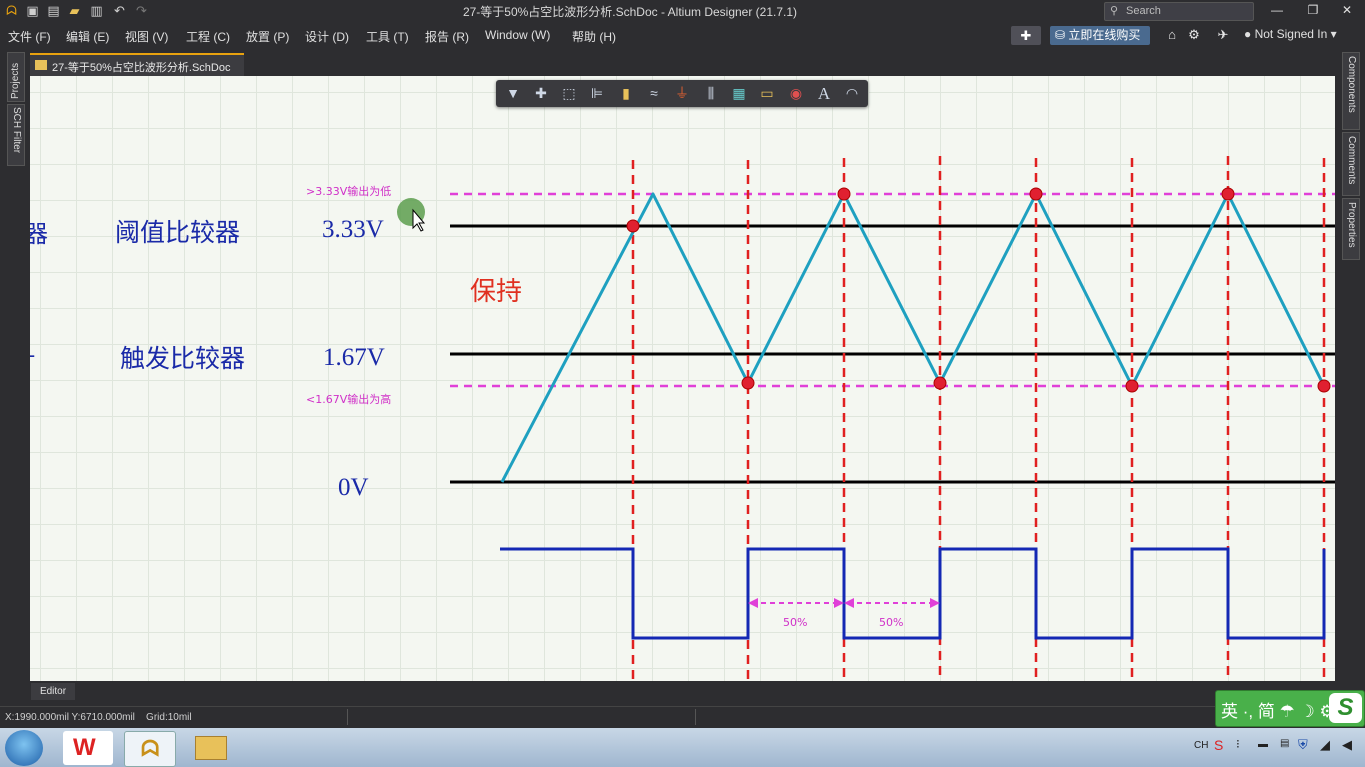 The width and height of the screenshot is (1365, 767). Describe the element at coordinates (354, 357) in the screenshot. I see `voltage-label-low: 1.67V` at that location.